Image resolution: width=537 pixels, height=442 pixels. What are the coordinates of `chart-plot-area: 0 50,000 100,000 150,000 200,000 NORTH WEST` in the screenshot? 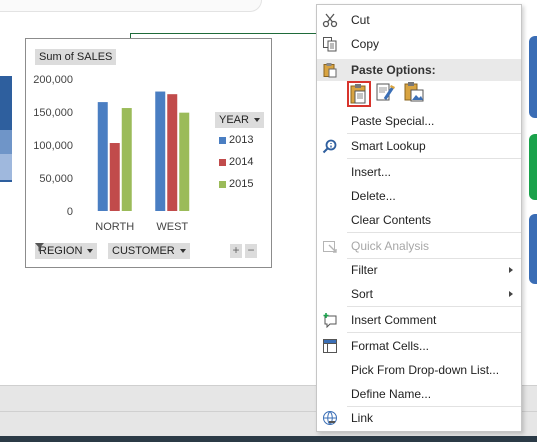 It's located at (111, 153).